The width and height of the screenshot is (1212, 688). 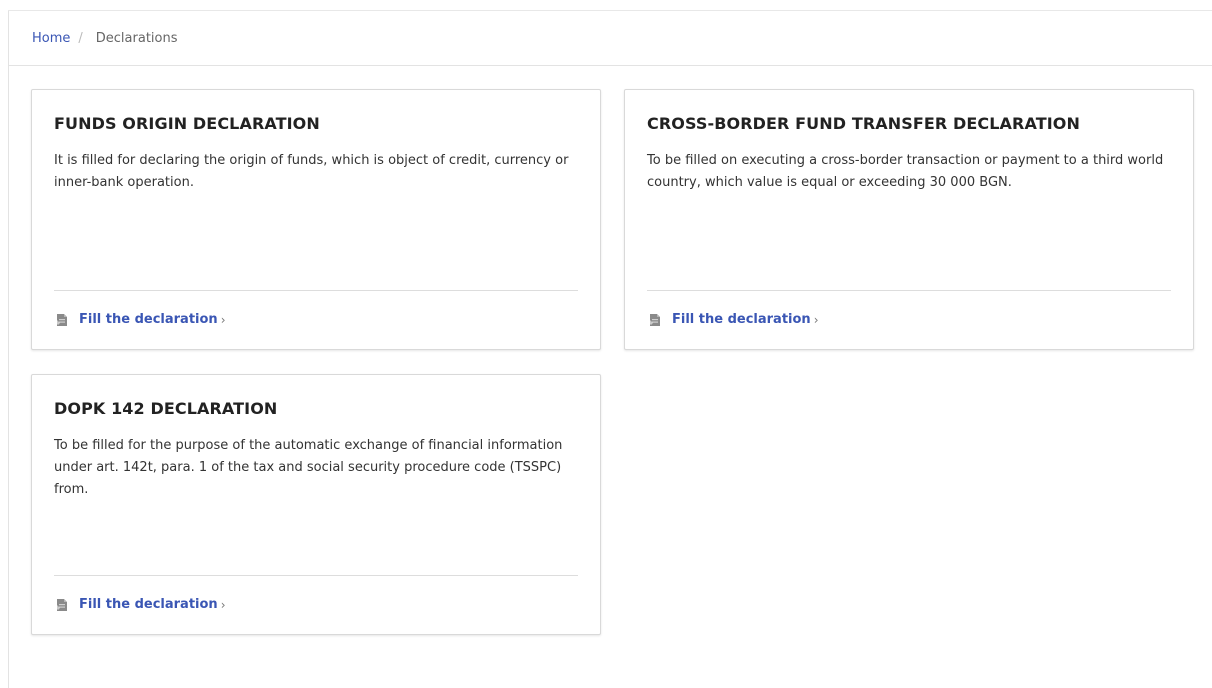 I want to click on breadcrumb-home-link: Home, so click(x=51, y=38).